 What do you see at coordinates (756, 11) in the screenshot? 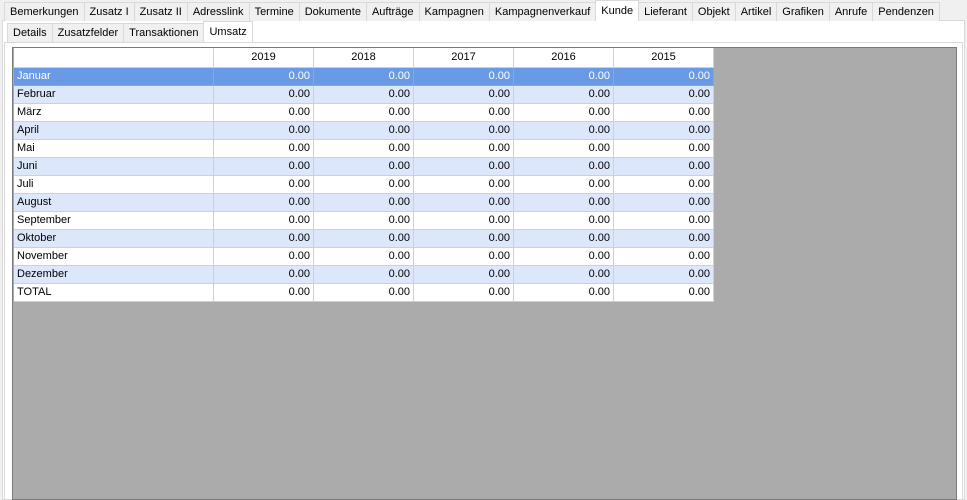
I see `tab-artikel: Artikel` at bounding box center [756, 11].